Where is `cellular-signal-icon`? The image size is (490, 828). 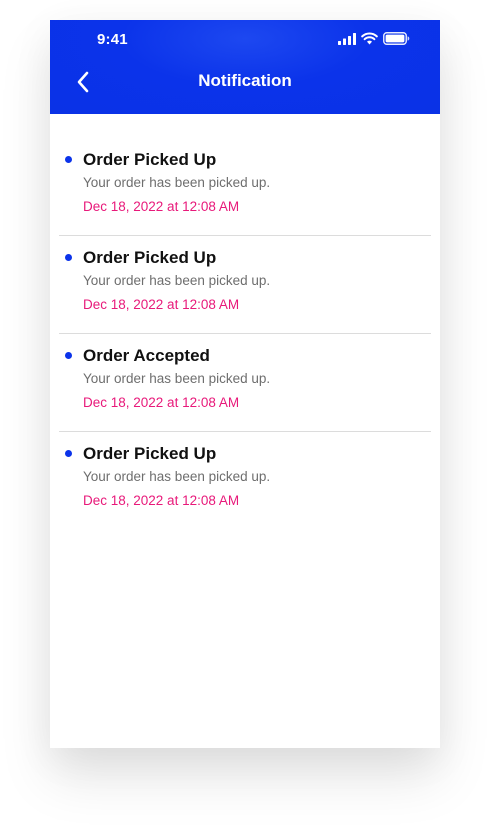
cellular-signal-icon is located at coordinates (347, 38).